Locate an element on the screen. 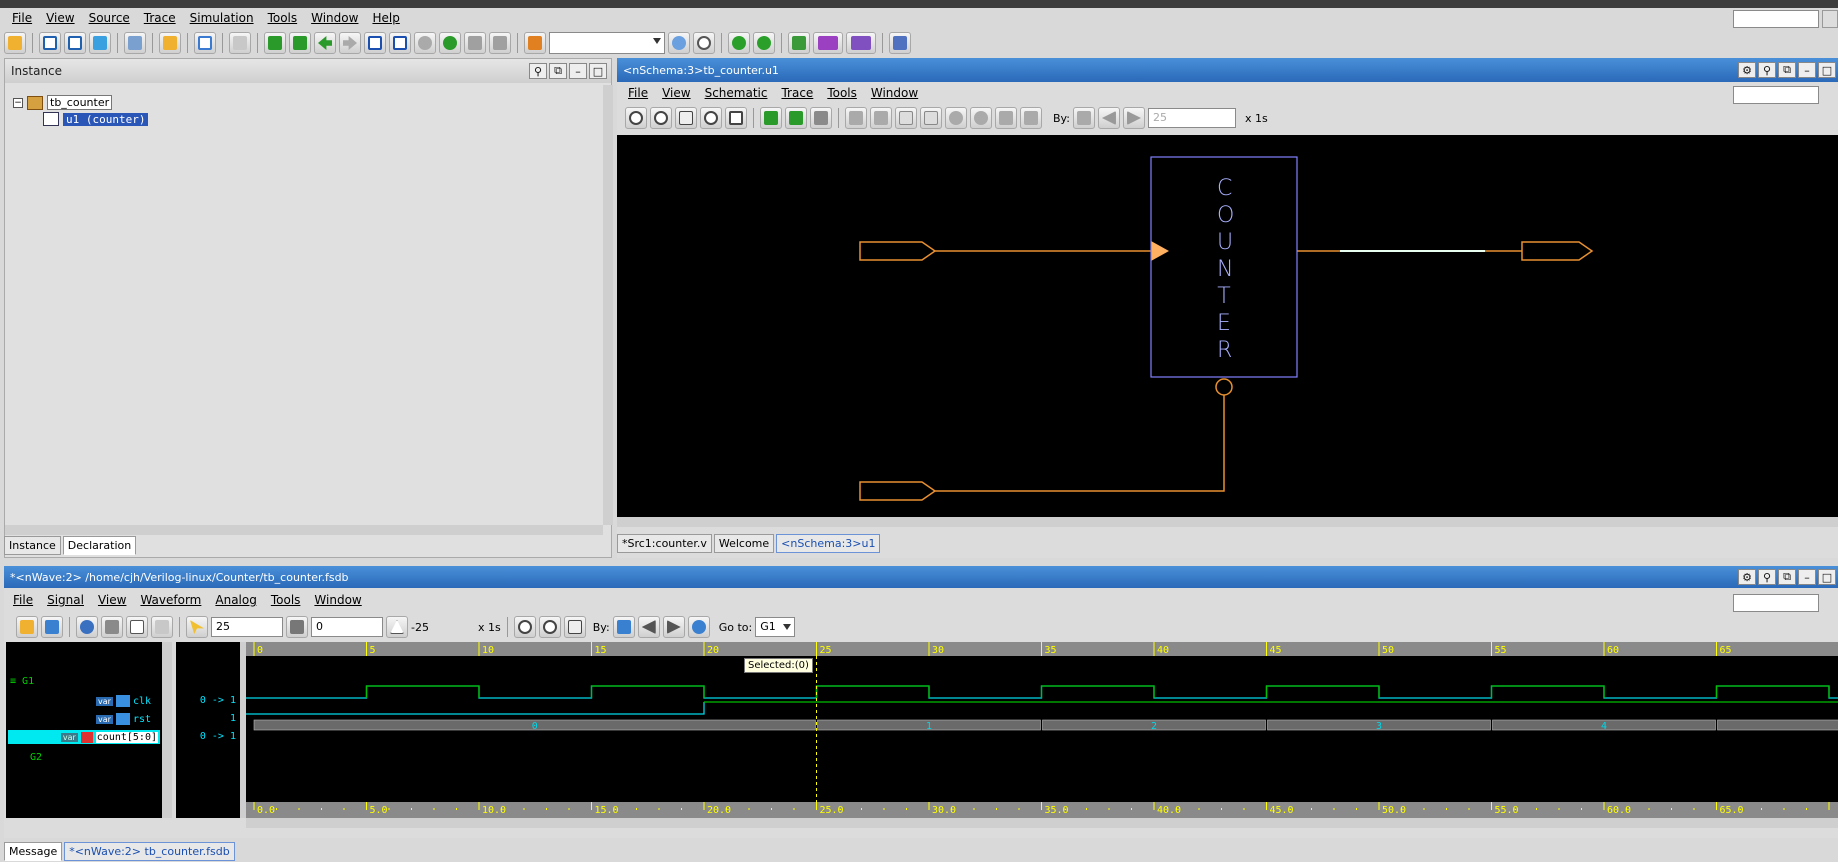  edit-icon is located at coordinates (205, 43).